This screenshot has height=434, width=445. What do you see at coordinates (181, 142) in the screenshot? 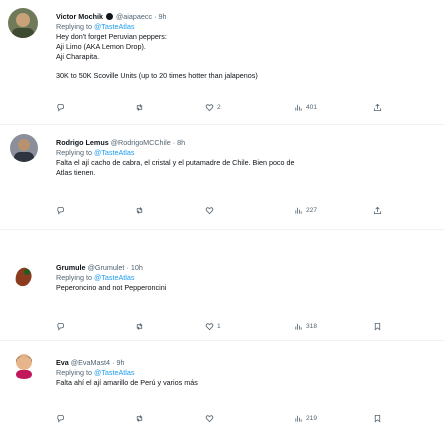
I see `timestamp: 8h` at bounding box center [181, 142].